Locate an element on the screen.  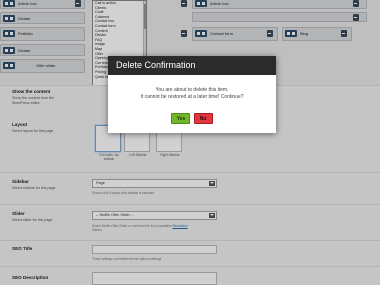
dialog-title: Delete Confirmation is located at coordinates (192, 65).